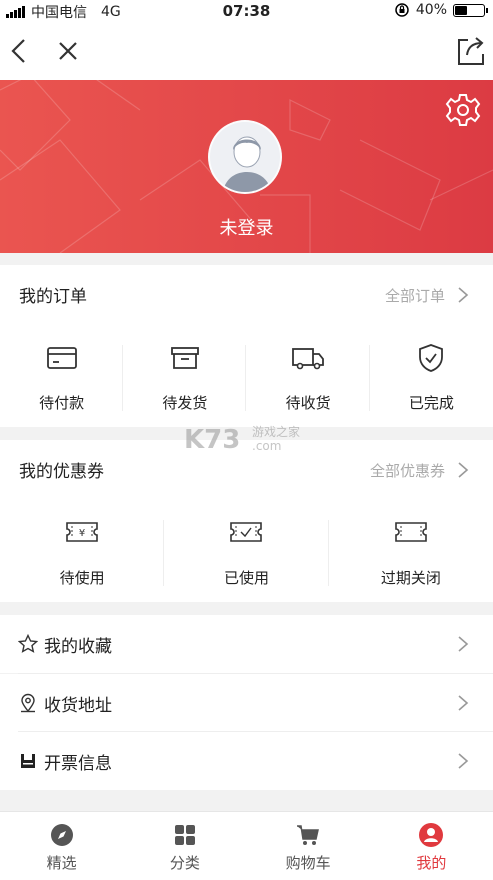 This screenshot has width=493, height=880. I want to click on battery-percent: 40%, so click(431, 10).